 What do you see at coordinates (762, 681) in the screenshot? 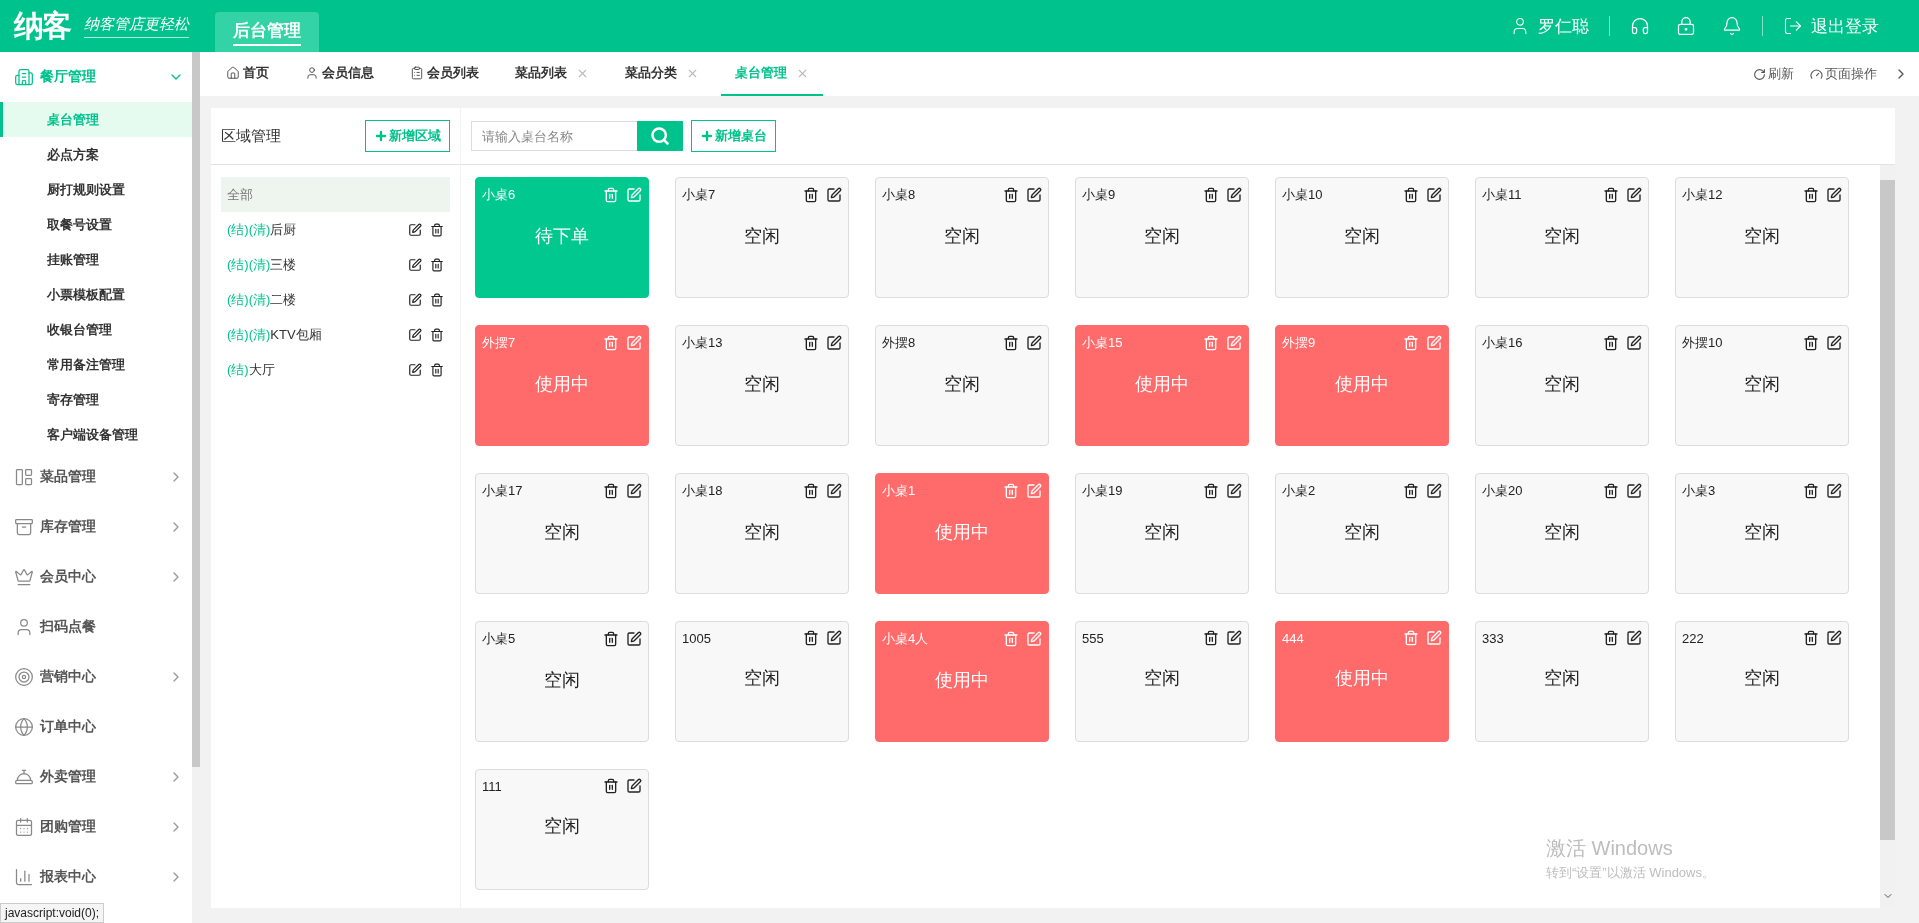
I see `table-card: 1005 空闲` at bounding box center [762, 681].